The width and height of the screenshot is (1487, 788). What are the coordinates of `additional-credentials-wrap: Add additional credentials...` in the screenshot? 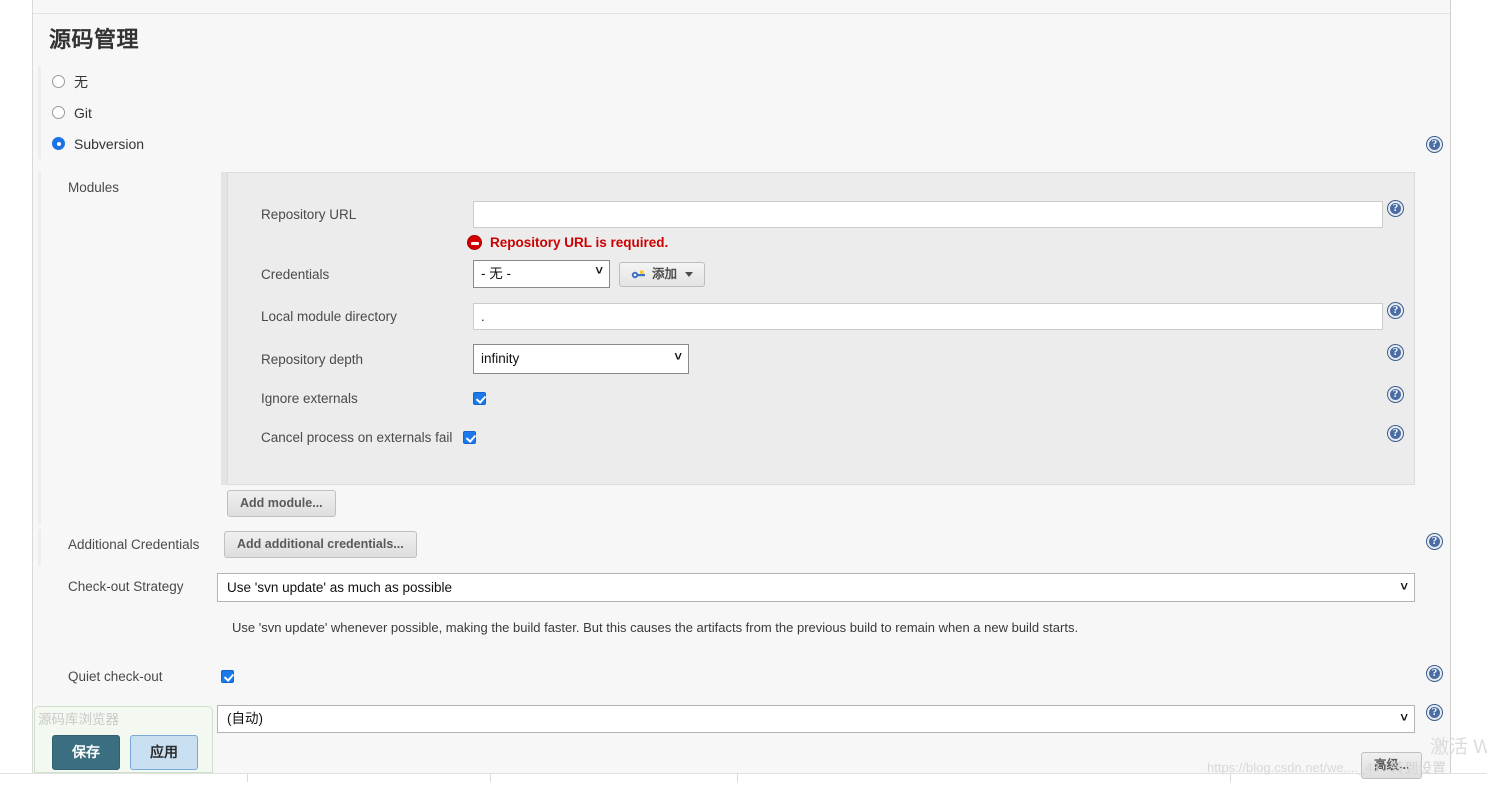 It's located at (320, 544).